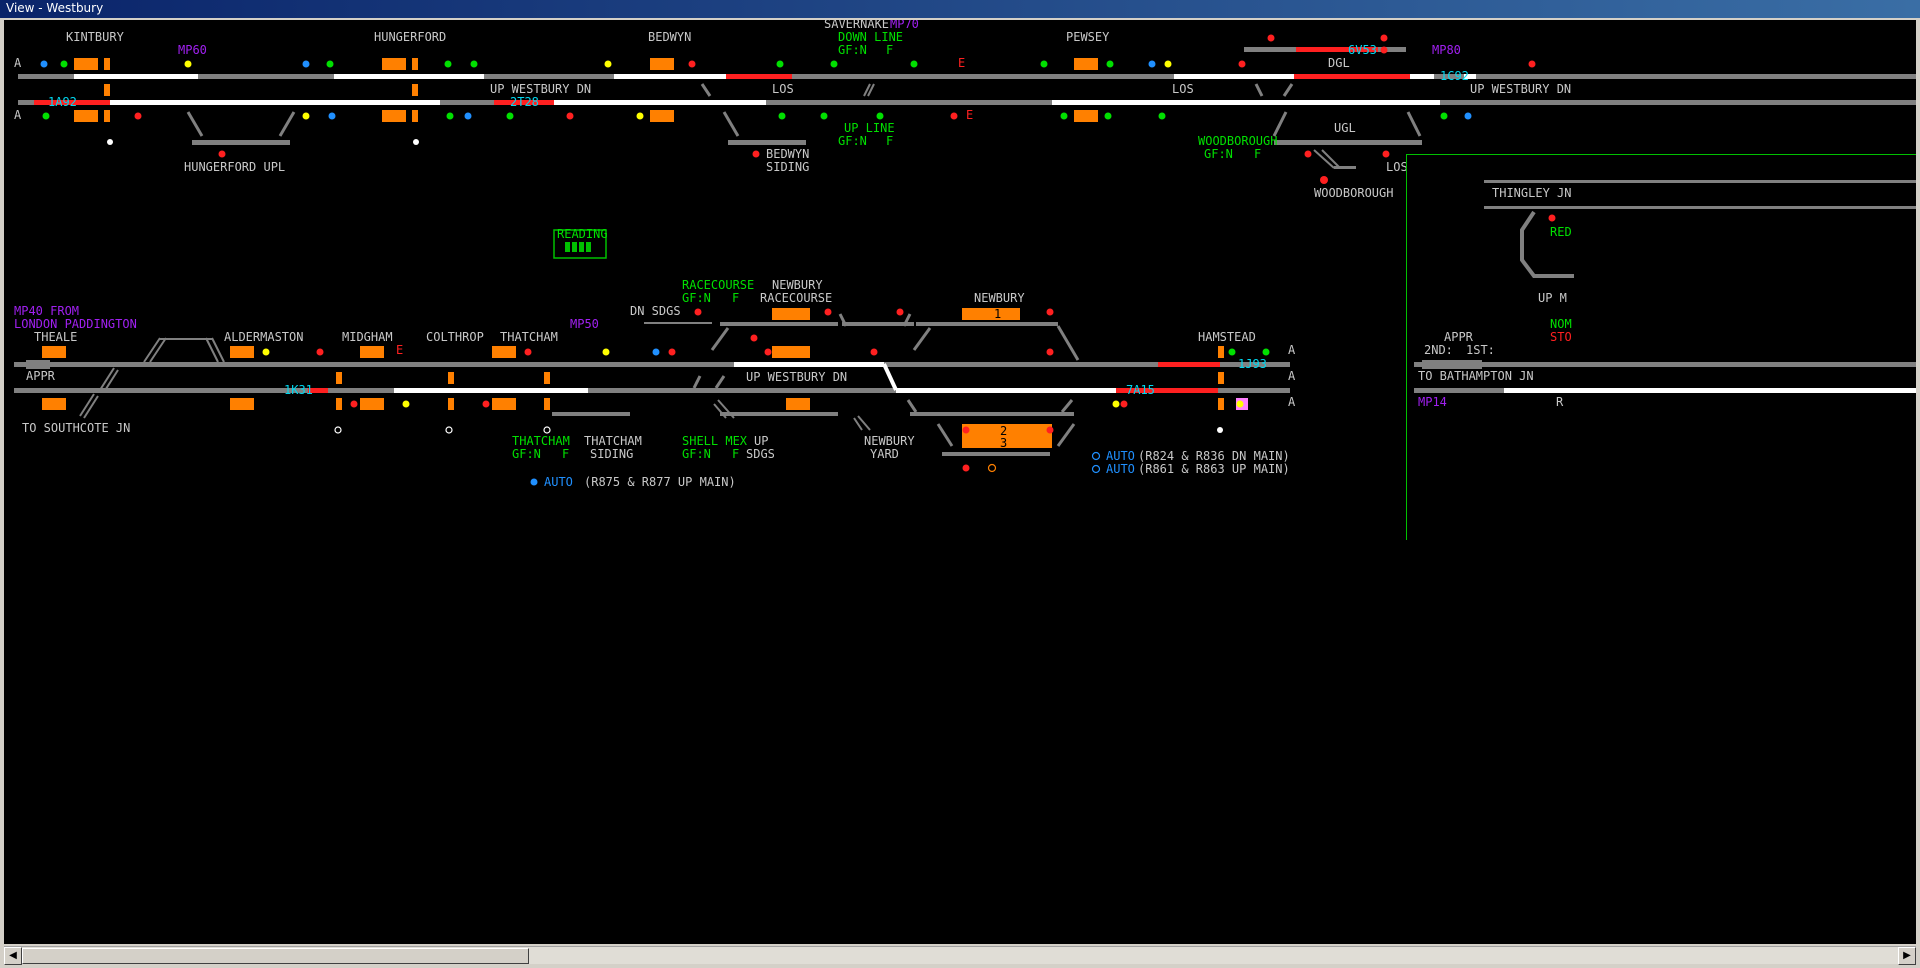  I want to click on headcode-6v53: 6V53, so click(1362, 50).